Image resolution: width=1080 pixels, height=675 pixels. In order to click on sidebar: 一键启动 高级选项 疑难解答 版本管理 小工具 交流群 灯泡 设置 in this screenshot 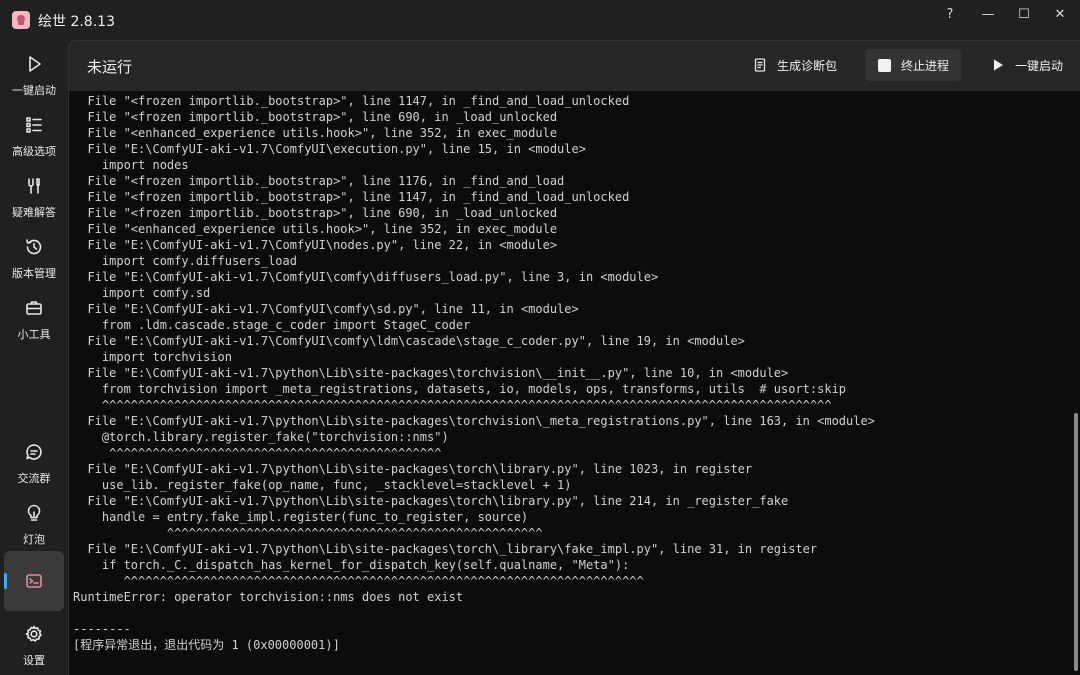, I will do `click(34, 357)`.